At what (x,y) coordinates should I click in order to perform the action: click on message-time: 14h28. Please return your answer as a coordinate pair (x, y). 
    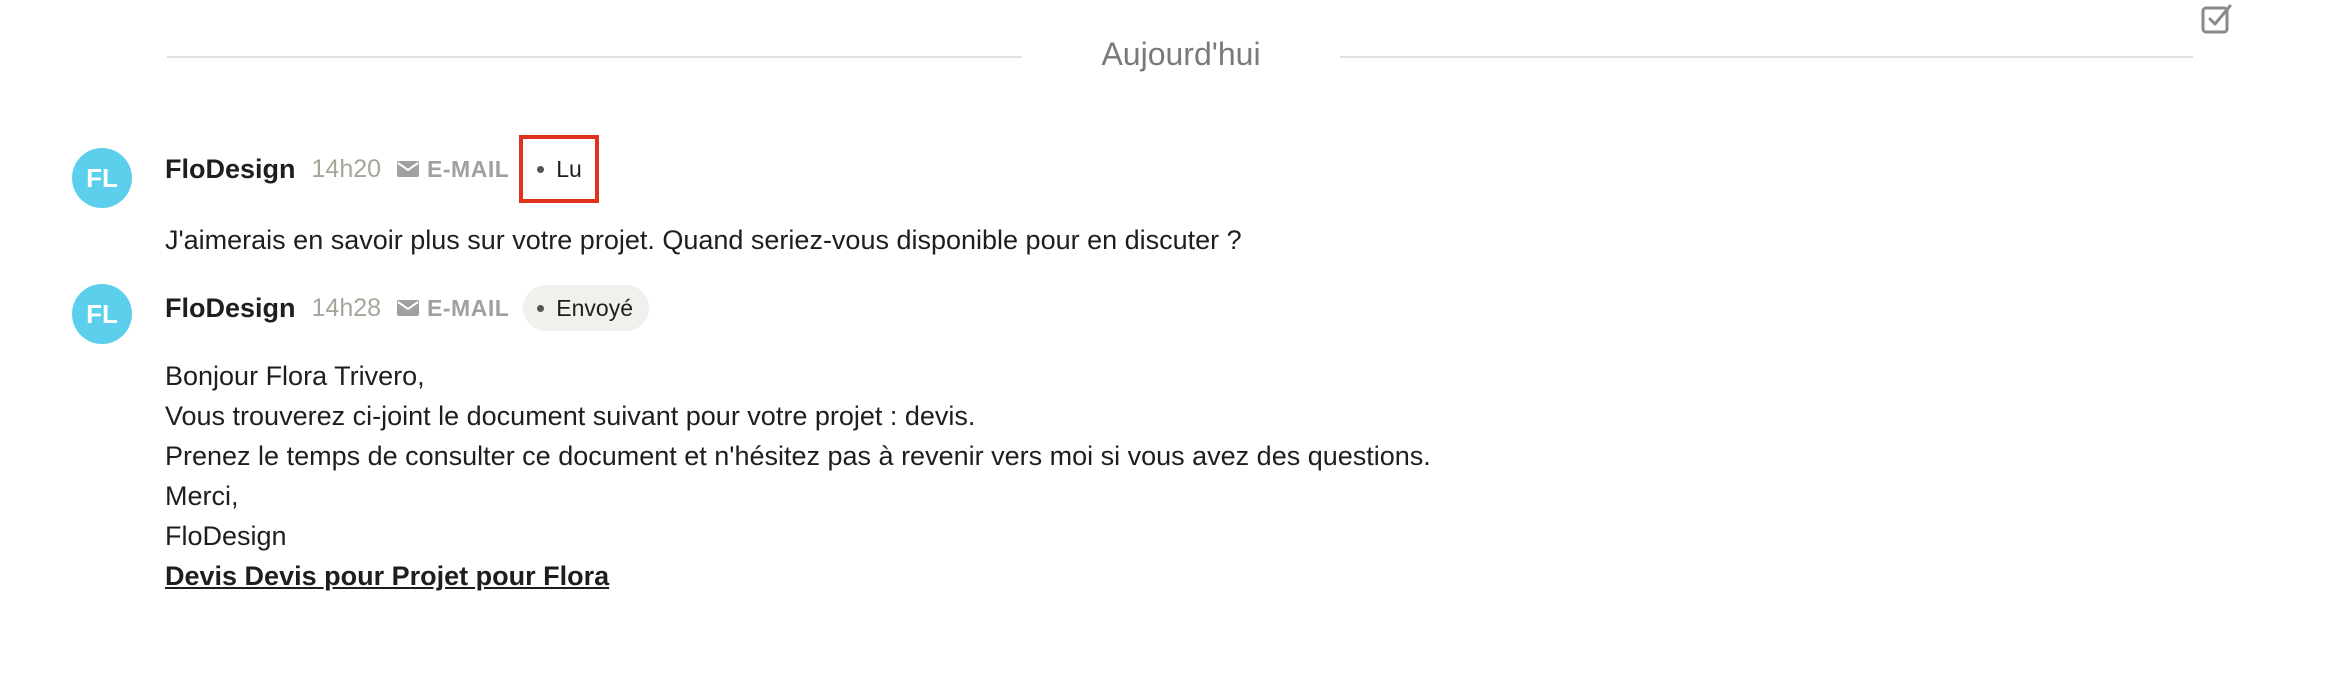
    Looking at the image, I should click on (346, 307).